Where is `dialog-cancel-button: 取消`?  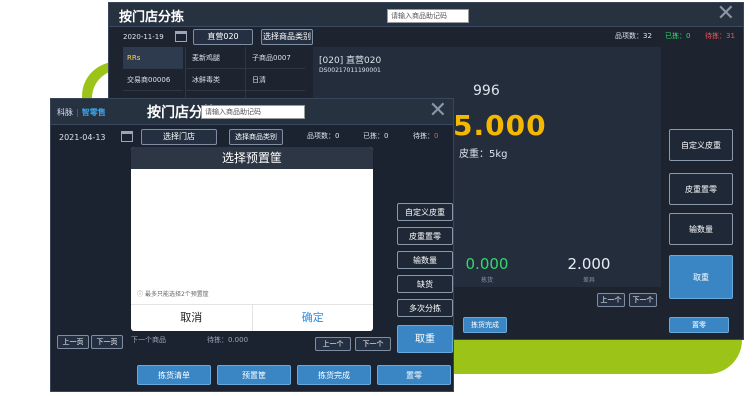 dialog-cancel-button: 取消 is located at coordinates (192, 318).